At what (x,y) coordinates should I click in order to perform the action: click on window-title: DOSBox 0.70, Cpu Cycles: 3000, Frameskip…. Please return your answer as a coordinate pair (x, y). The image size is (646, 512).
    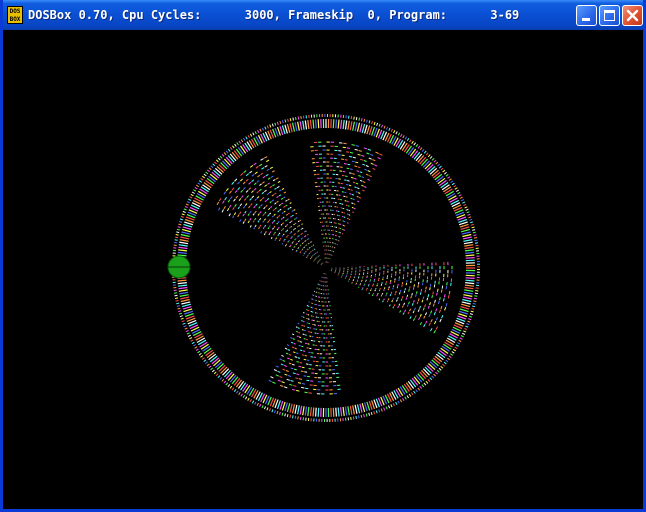
    Looking at the image, I should click on (274, 15).